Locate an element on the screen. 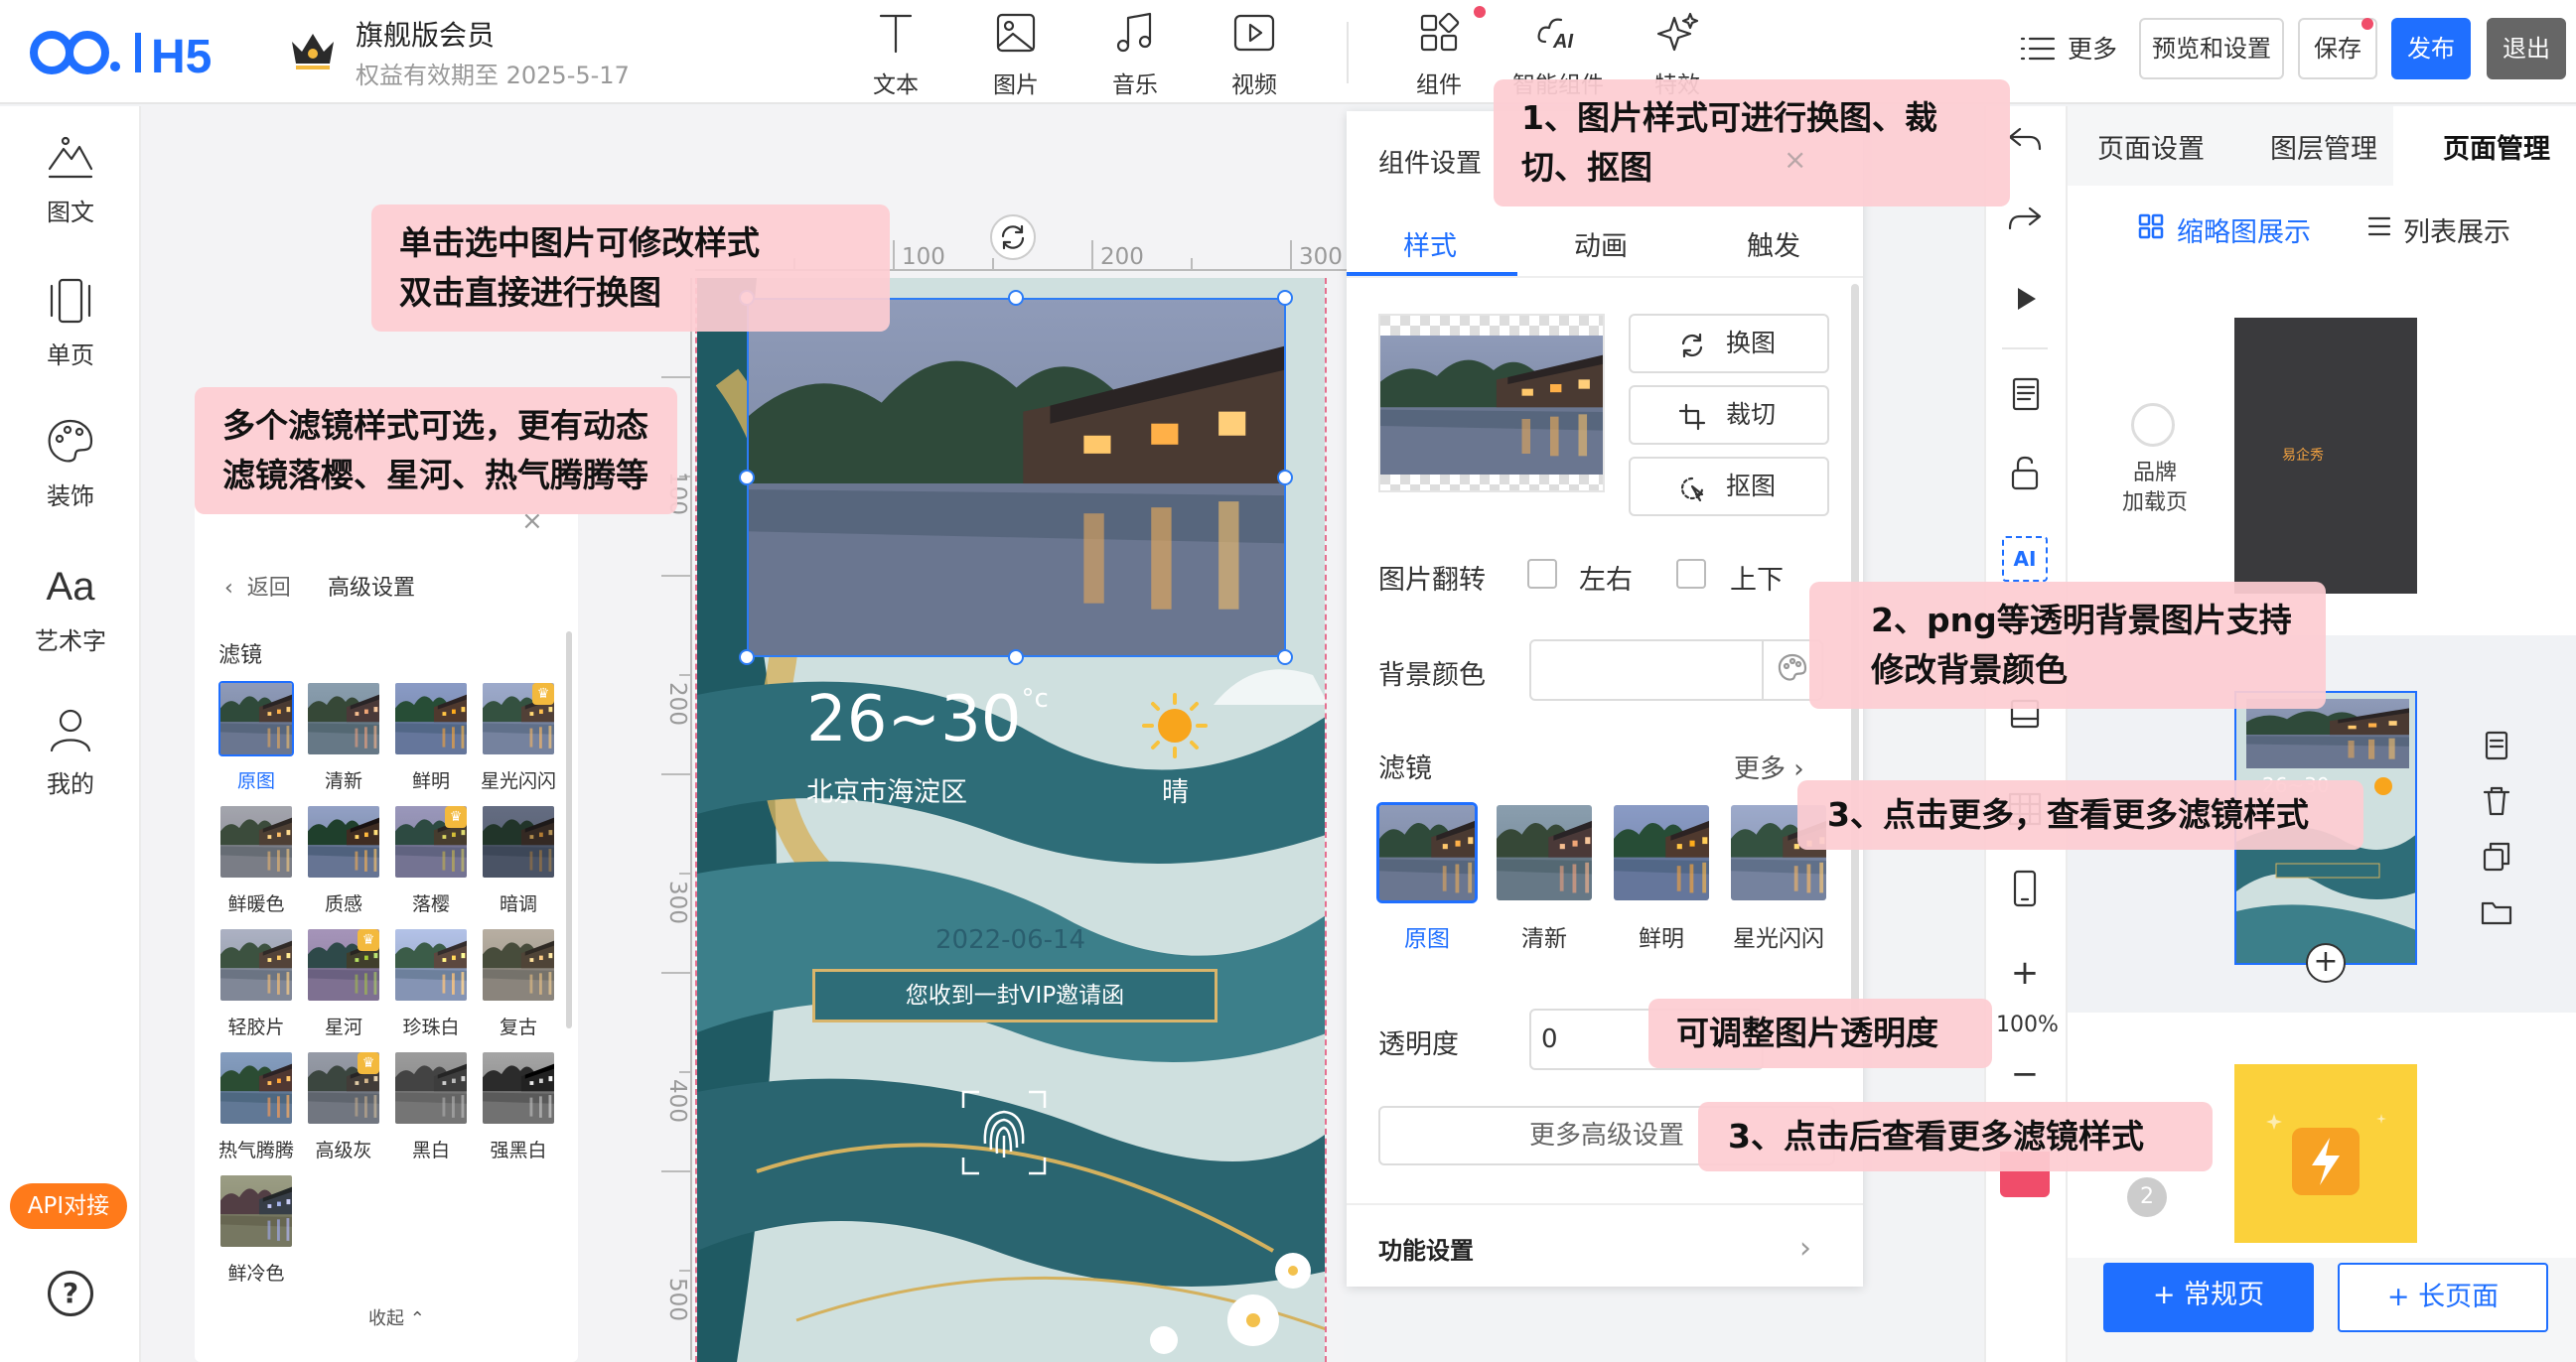  nav-decoration: 装饰 is located at coordinates (70, 462).